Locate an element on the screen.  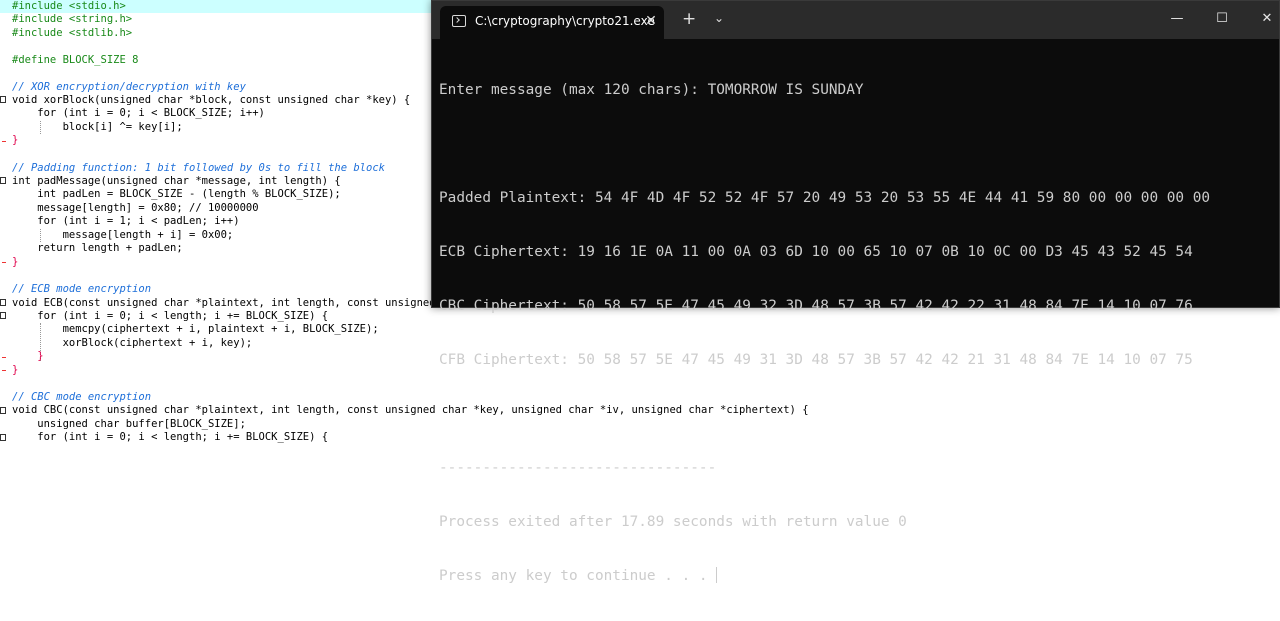
close-window-button: ✕ is located at coordinates (1266, 19).